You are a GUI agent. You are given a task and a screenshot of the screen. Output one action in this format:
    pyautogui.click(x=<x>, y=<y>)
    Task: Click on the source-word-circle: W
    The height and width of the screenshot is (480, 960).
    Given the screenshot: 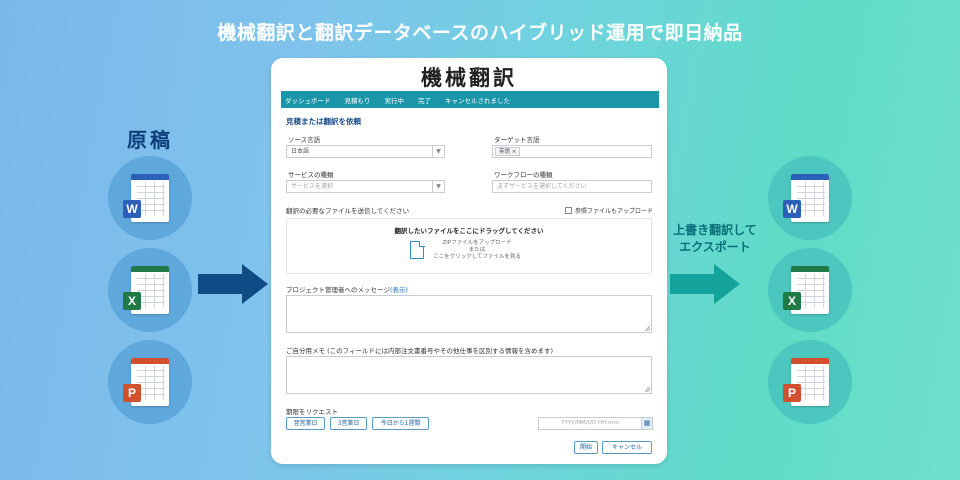 What is the action you would take?
    pyautogui.click(x=150, y=198)
    